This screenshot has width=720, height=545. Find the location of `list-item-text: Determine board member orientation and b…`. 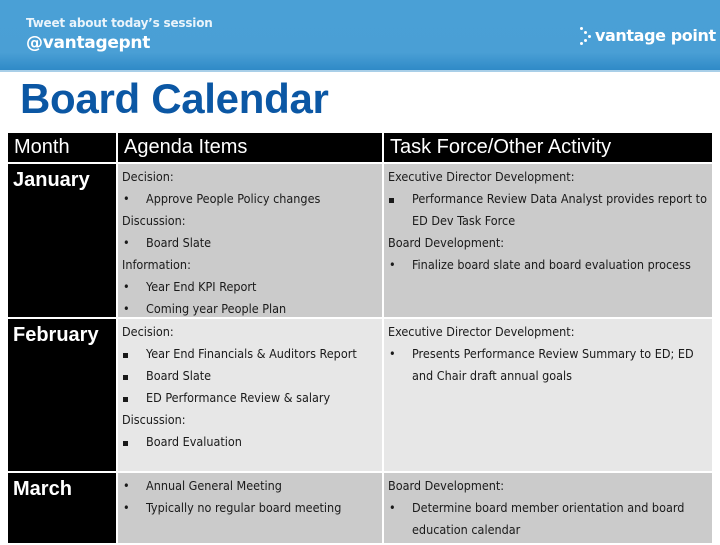

list-item-text: Determine board member orientation and b… is located at coordinates (548, 518).